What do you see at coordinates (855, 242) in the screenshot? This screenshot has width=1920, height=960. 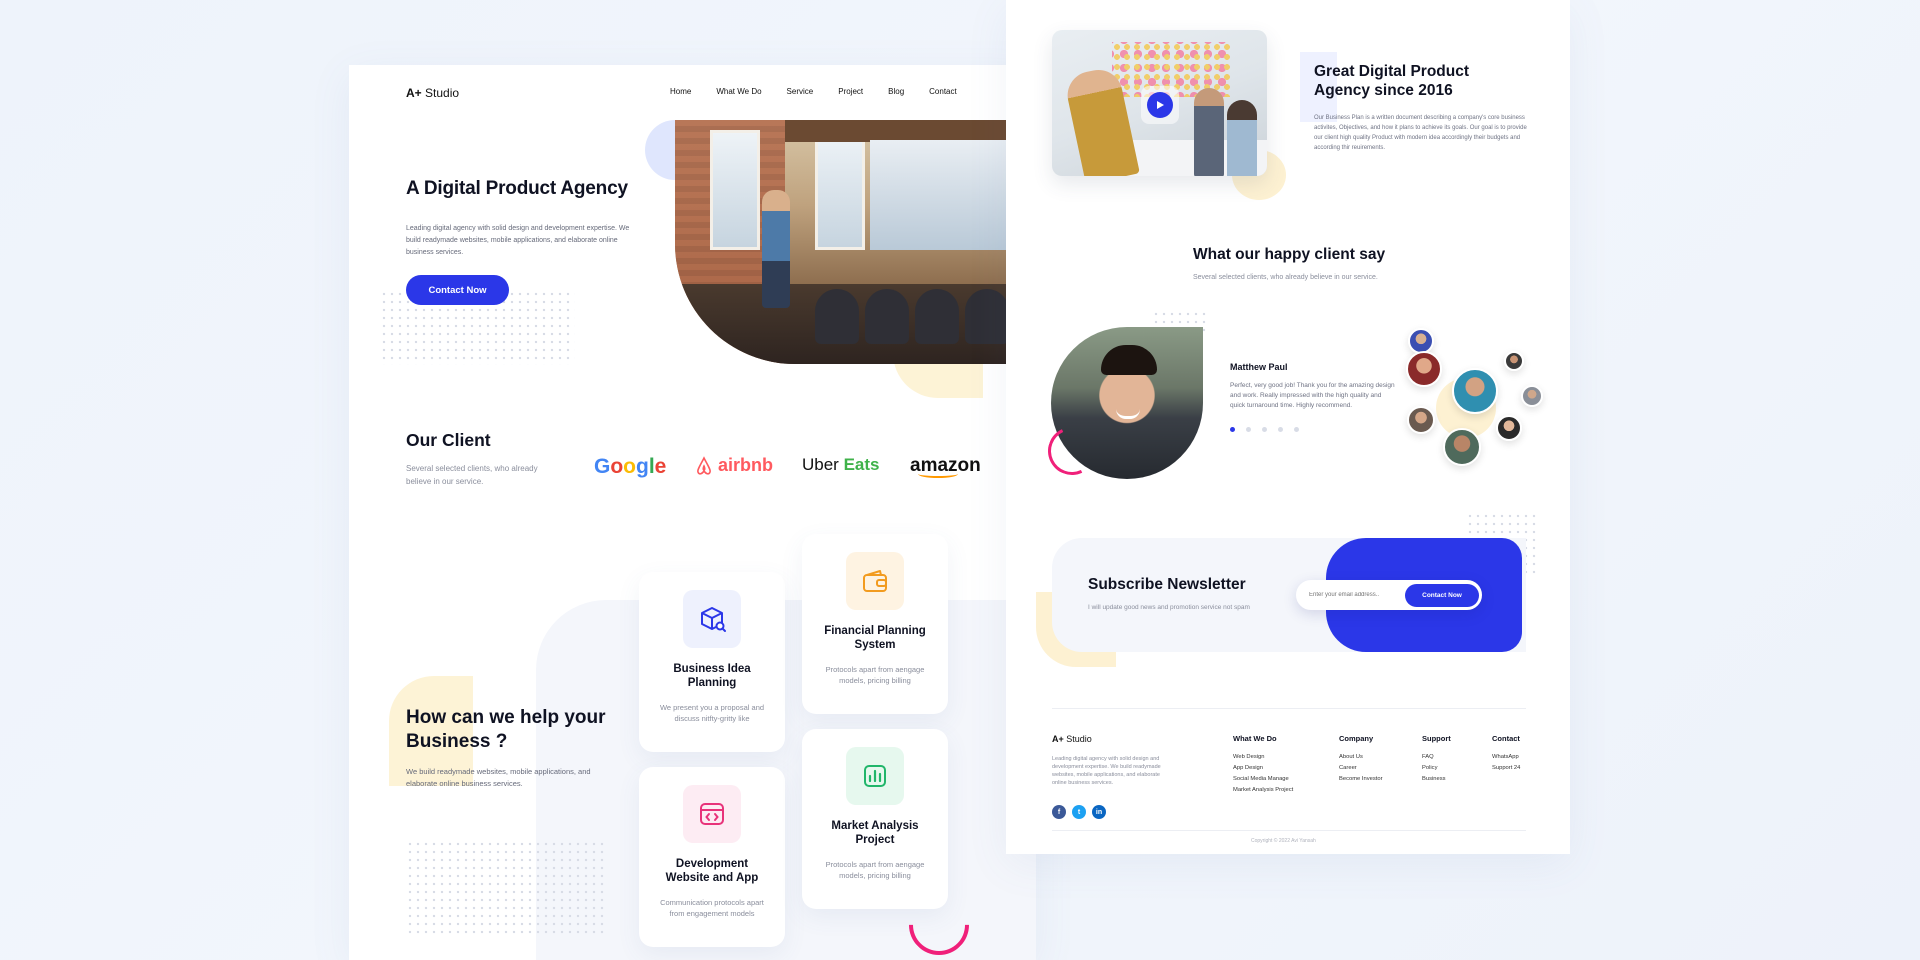 I see `hero-image` at bounding box center [855, 242].